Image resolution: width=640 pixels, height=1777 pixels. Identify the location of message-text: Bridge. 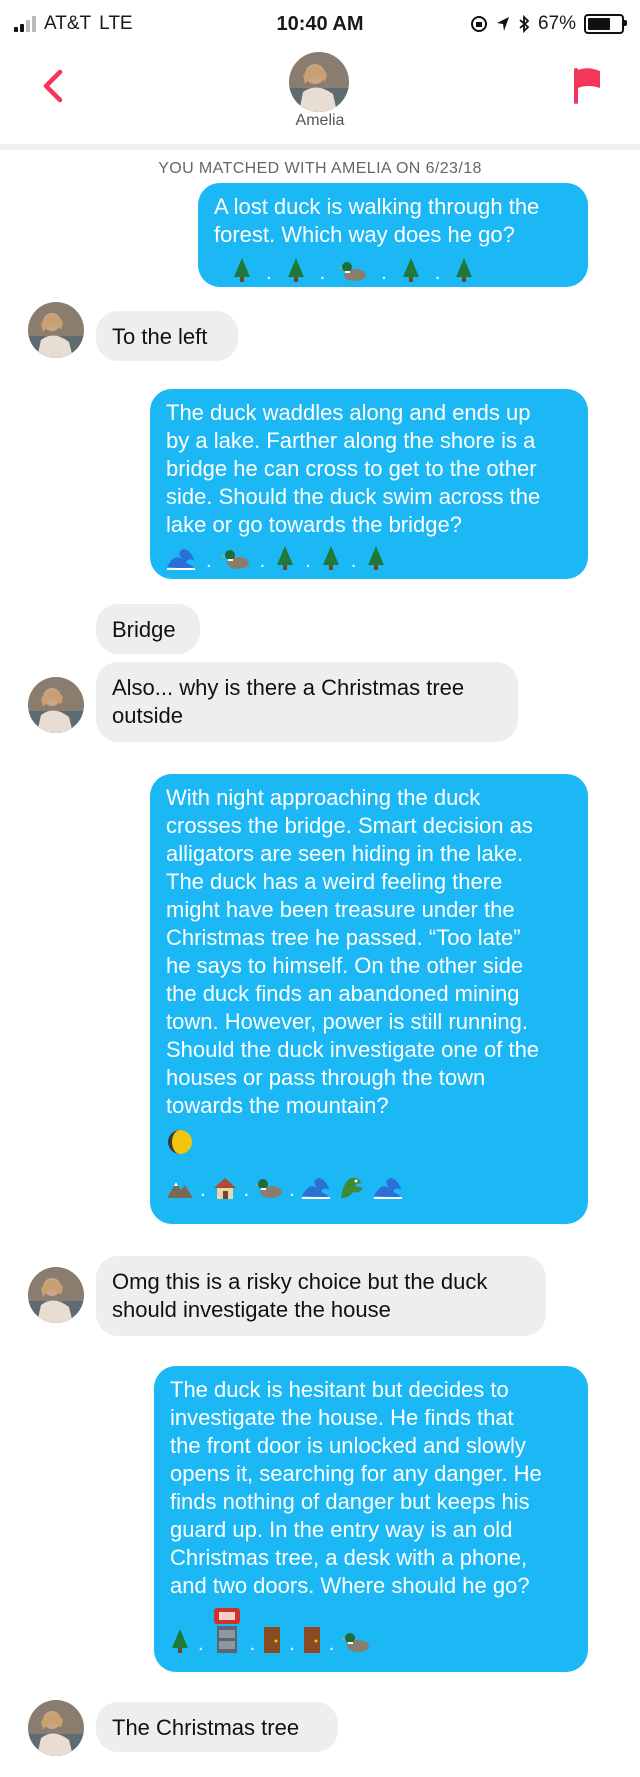
(144, 629).